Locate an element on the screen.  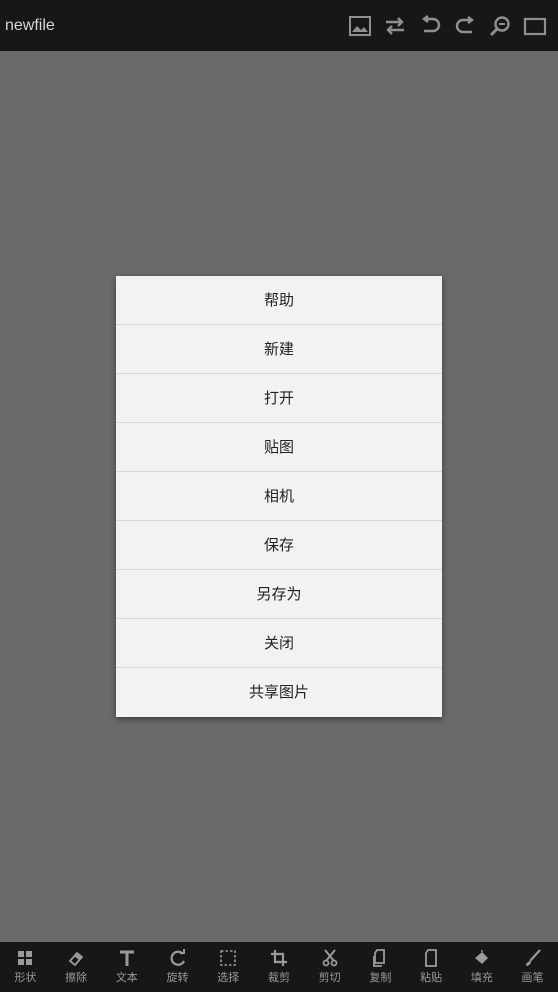
tool-fill-label: 填充 is located at coordinates (481, 977).